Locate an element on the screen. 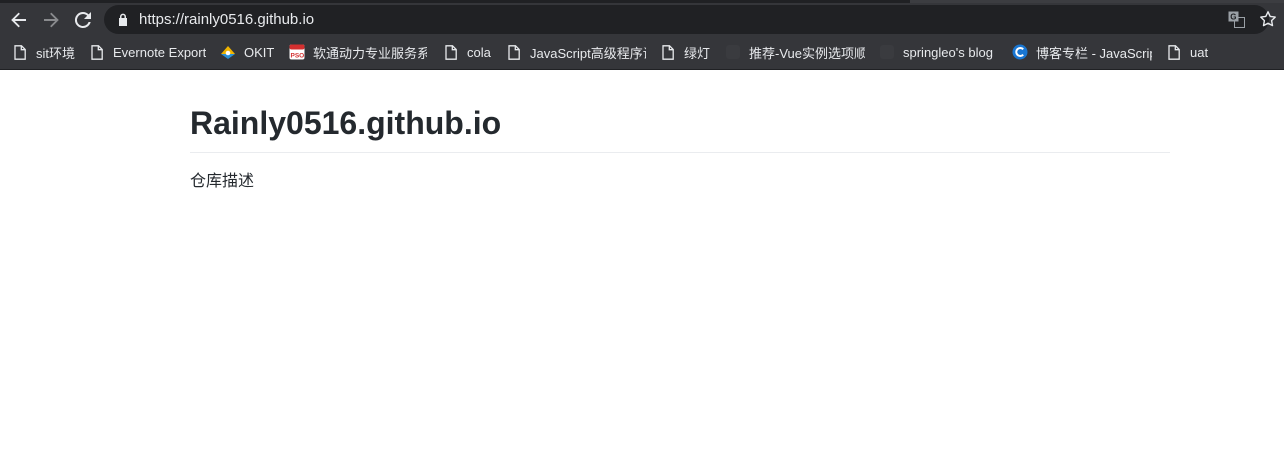 The image size is (1284, 451). bookmark-label: 绿灯 is located at coordinates (697, 53).